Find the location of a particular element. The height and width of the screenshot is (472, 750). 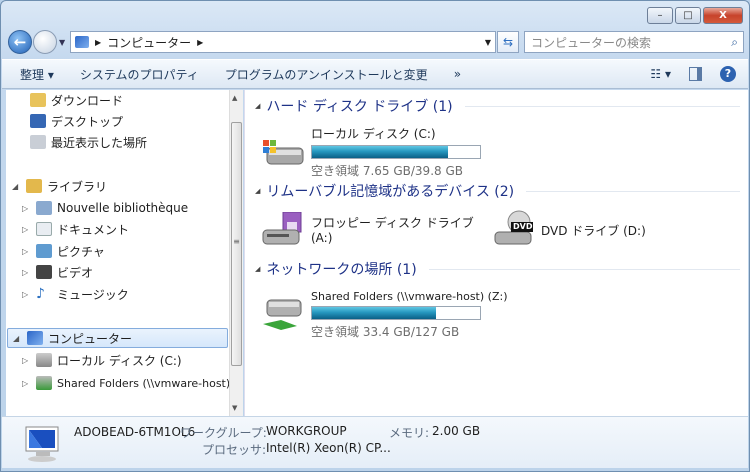

nav-item-library: ▷ Nouvelle bibliothèque is located at coordinates (105, 208).